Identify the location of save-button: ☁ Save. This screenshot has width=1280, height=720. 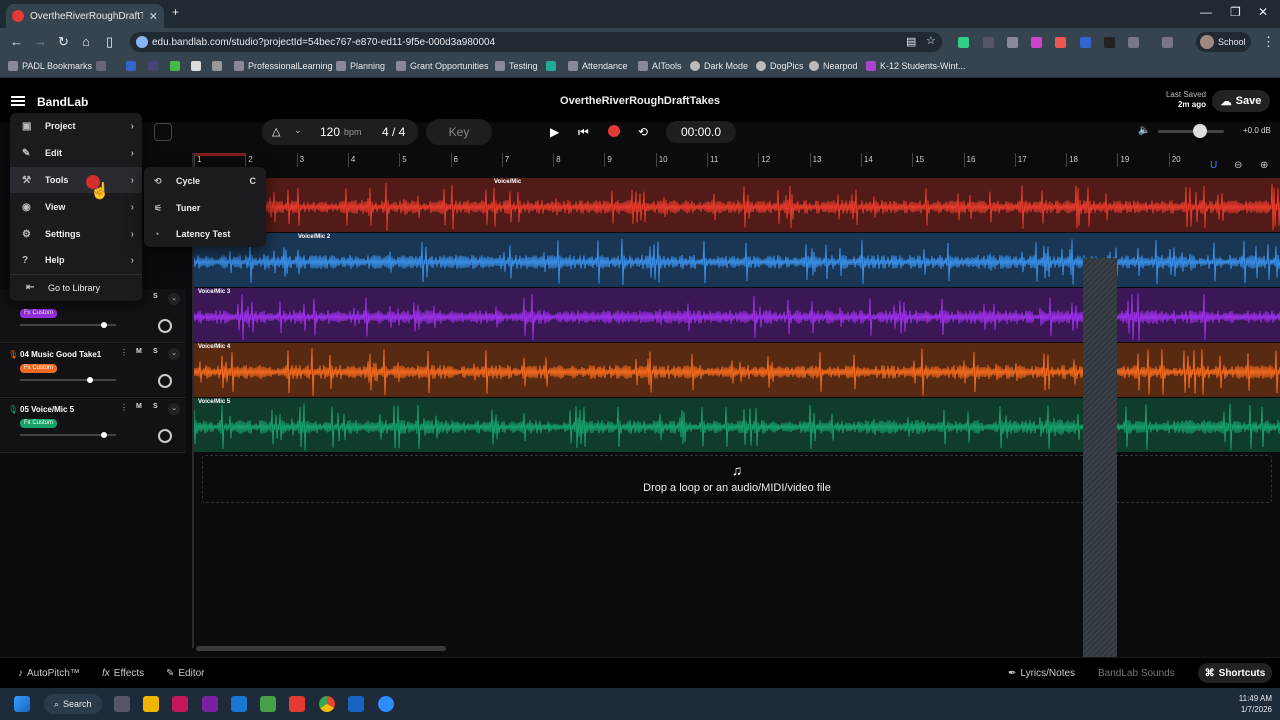
(1241, 101).